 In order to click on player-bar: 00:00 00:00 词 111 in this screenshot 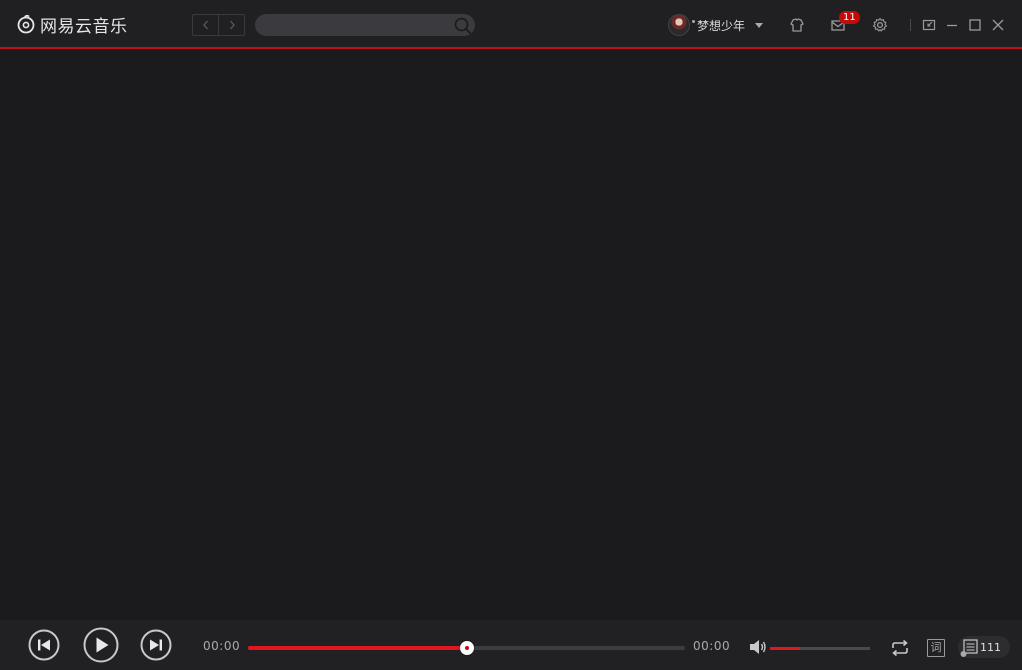, I will do `click(511, 645)`.